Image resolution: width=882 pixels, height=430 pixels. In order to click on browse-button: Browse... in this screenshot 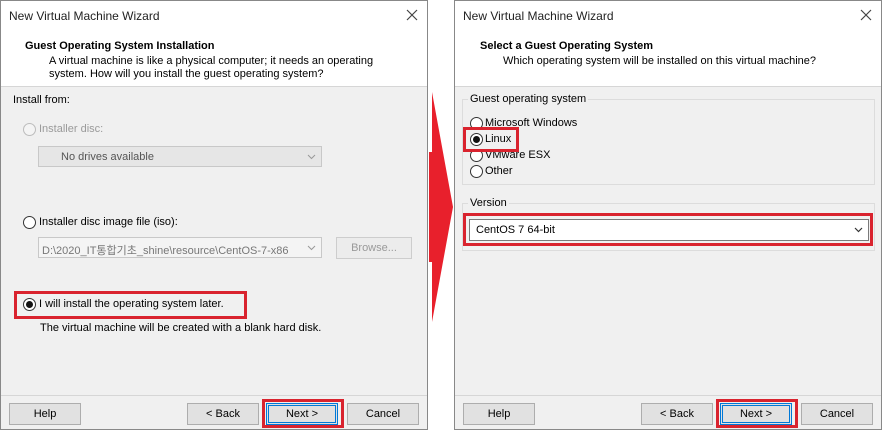, I will do `click(374, 248)`.